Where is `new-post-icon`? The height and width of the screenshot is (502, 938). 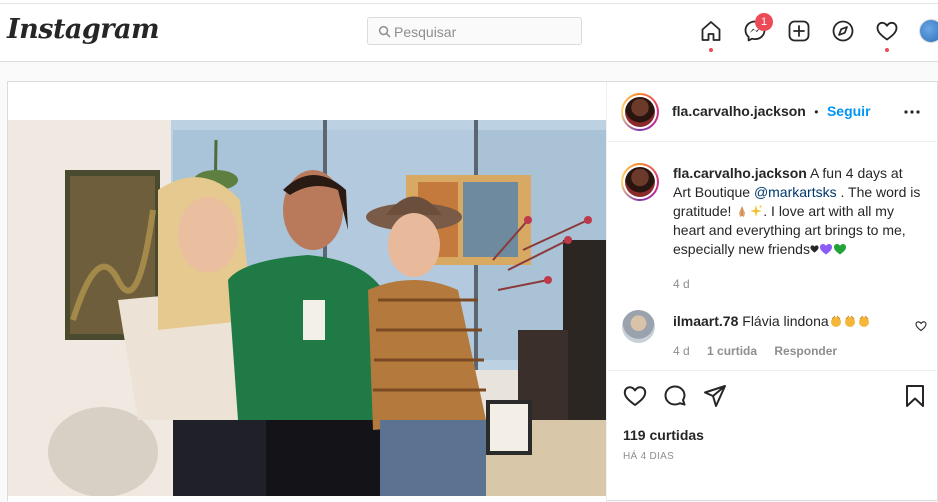
new-post-icon is located at coordinates (799, 31).